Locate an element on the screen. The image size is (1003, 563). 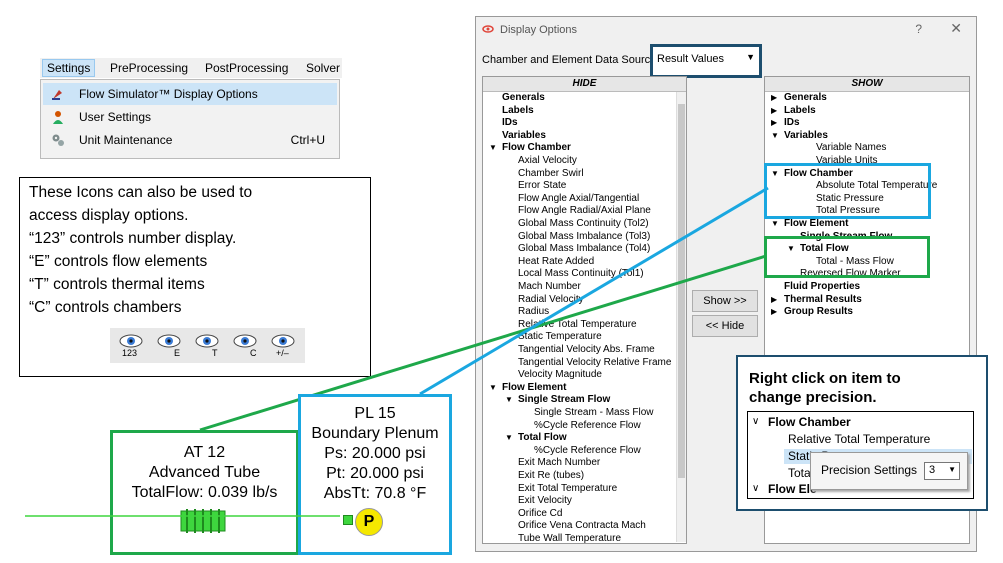
tree-item: Global Mass Imbalance (Tol3) is located at coordinates (584, 236).